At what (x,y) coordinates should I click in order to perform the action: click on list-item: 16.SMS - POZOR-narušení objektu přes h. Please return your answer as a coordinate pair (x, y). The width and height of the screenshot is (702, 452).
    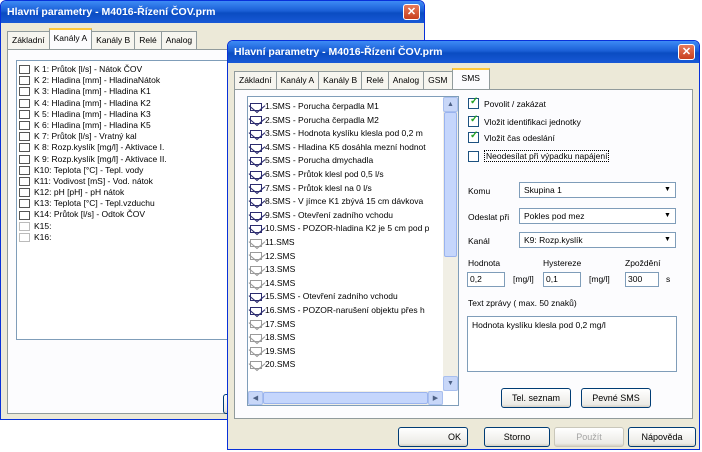
    Looking at the image, I should click on (345, 311).